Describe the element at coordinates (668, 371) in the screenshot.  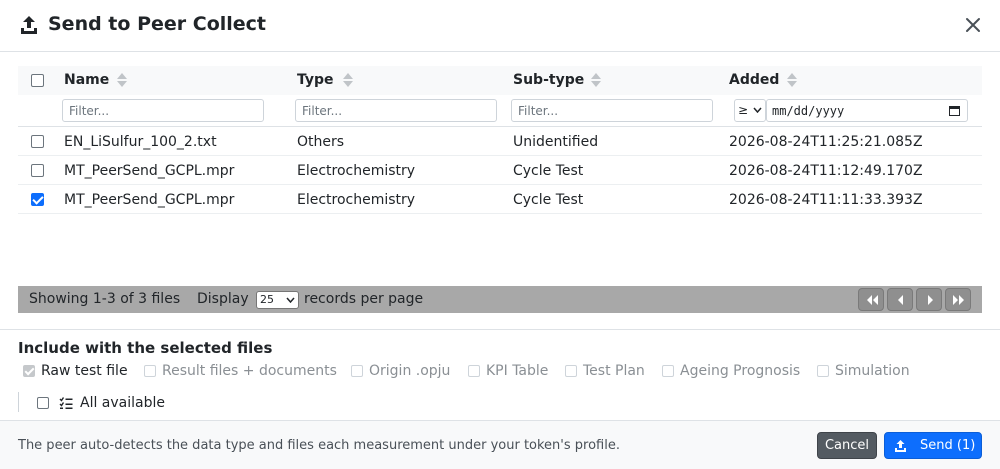
I see `ageing-prognosis-checkbox` at that location.